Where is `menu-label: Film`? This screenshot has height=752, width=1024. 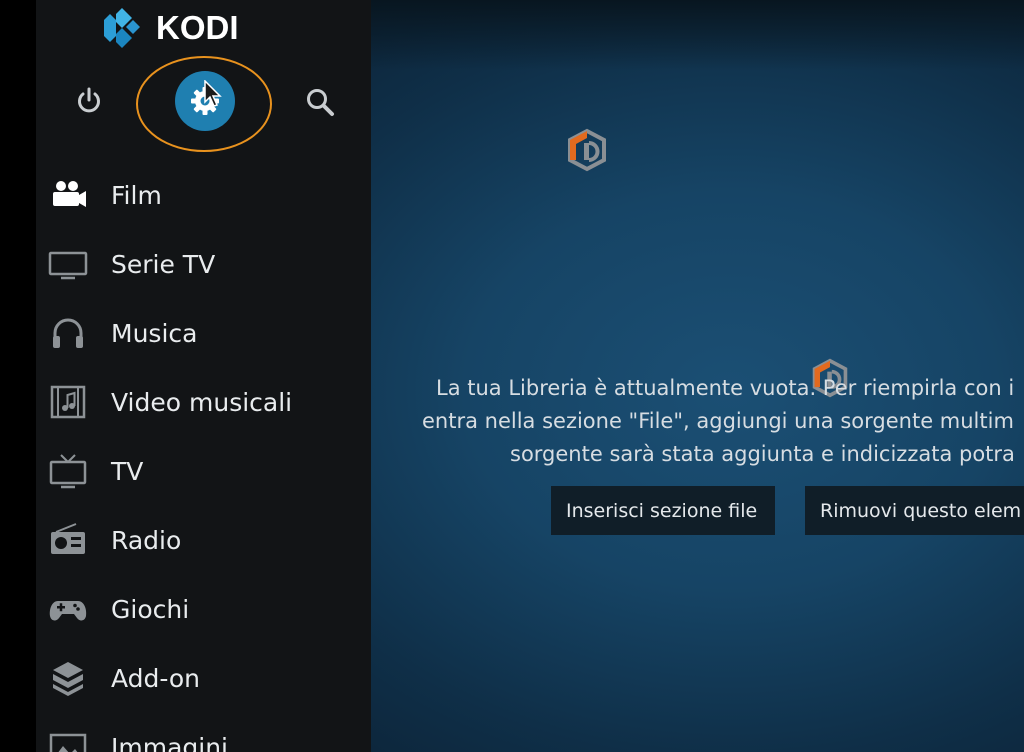
menu-label: Film is located at coordinates (136, 195).